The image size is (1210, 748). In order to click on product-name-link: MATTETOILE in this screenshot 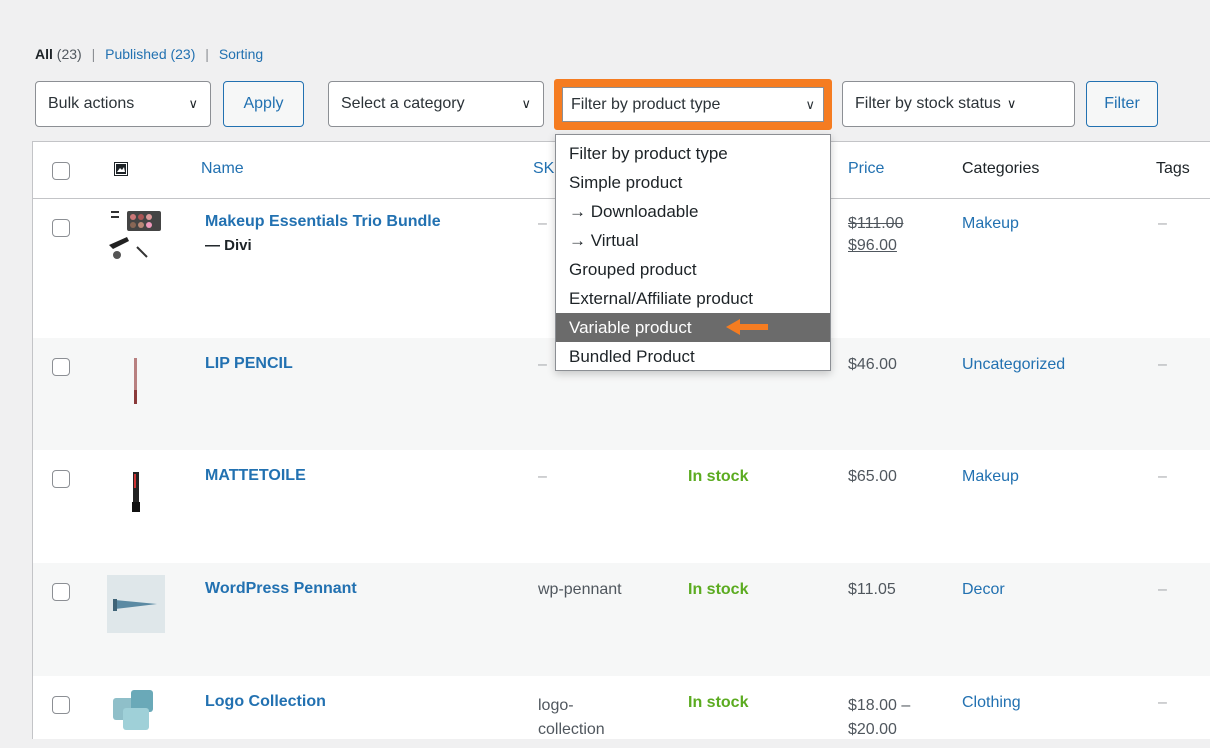, I will do `click(255, 476)`.